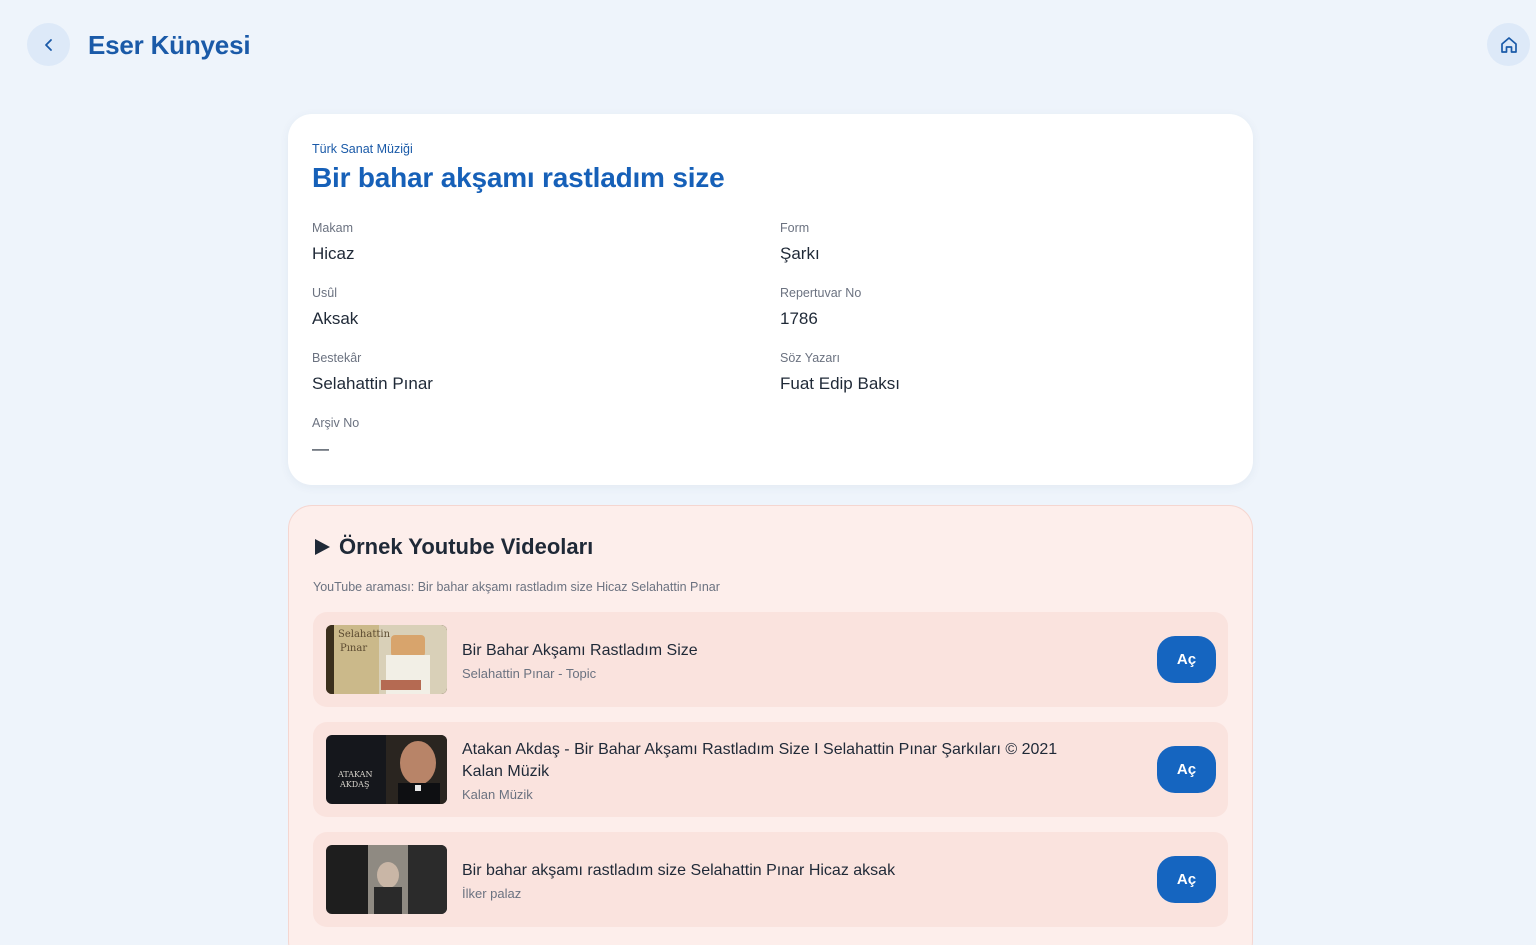 The height and width of the screenshot is (945, 1536). What do you see at coordinates (364, 634) in the screenshot?
I see `thumbnail-text: Selahattin` at bounding box center [364, 634].